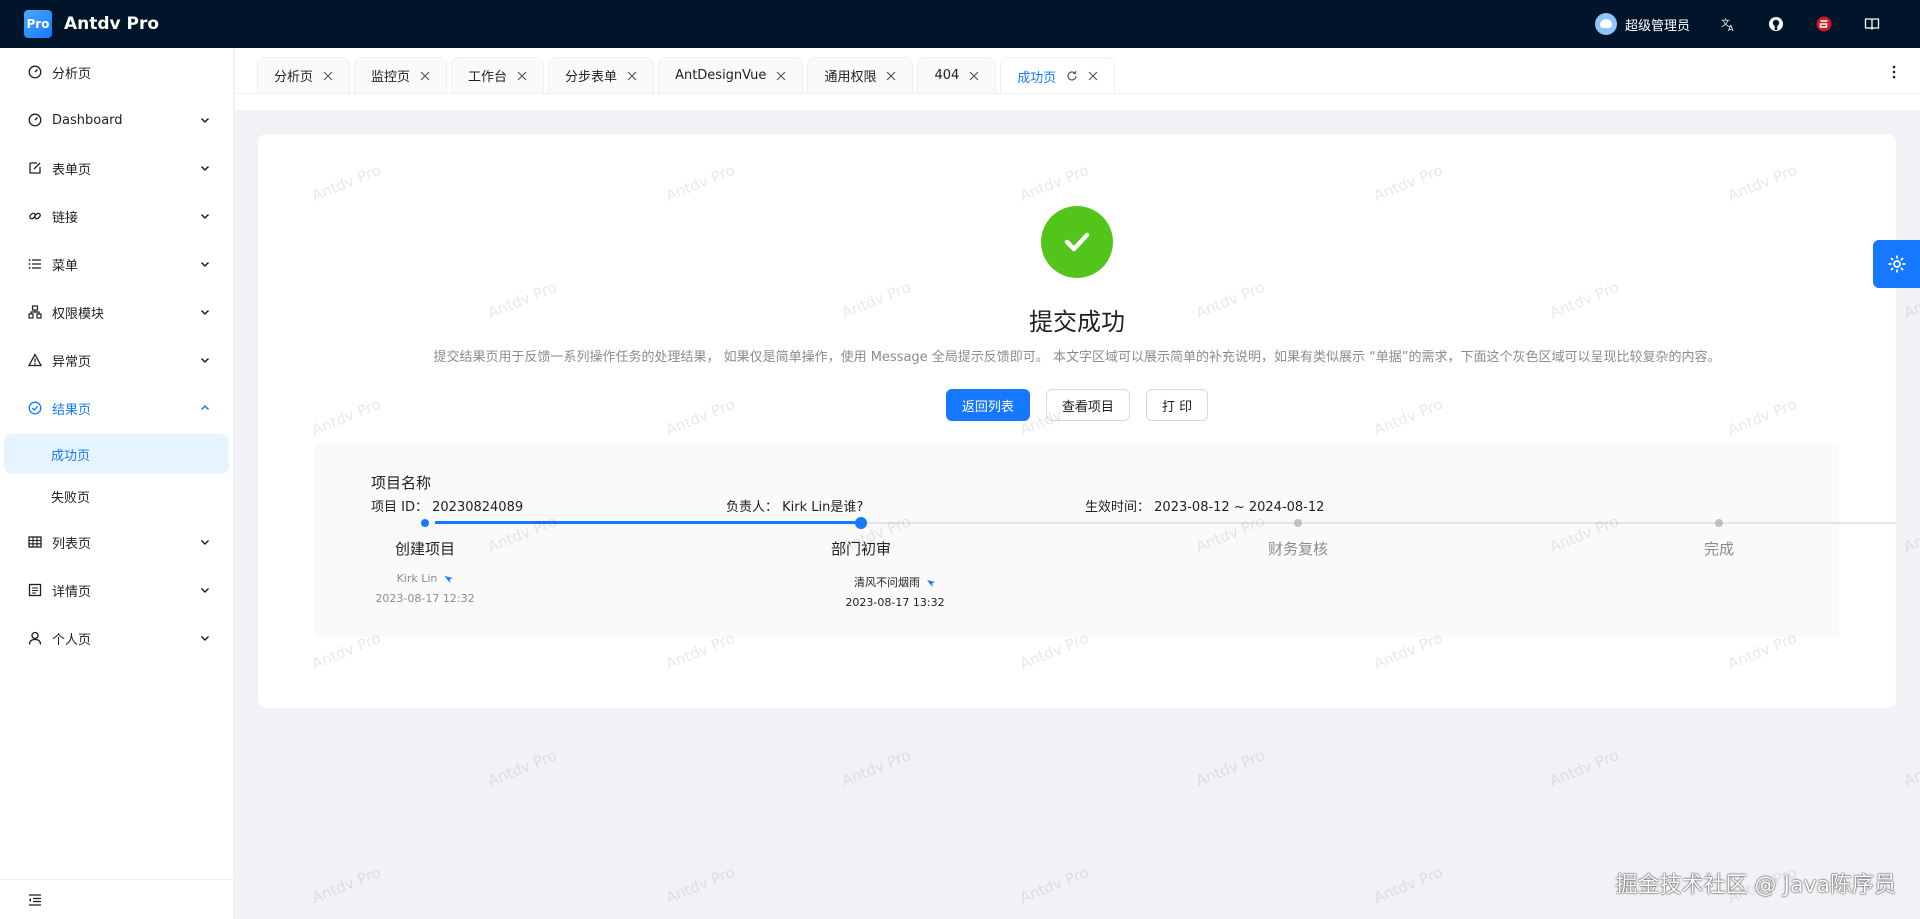 This screenshot has height=919, width=1920. Describe the element at coordinates (116, 264) in the screenshot. I see `sidebar-item-menu: 菜单` at that location.